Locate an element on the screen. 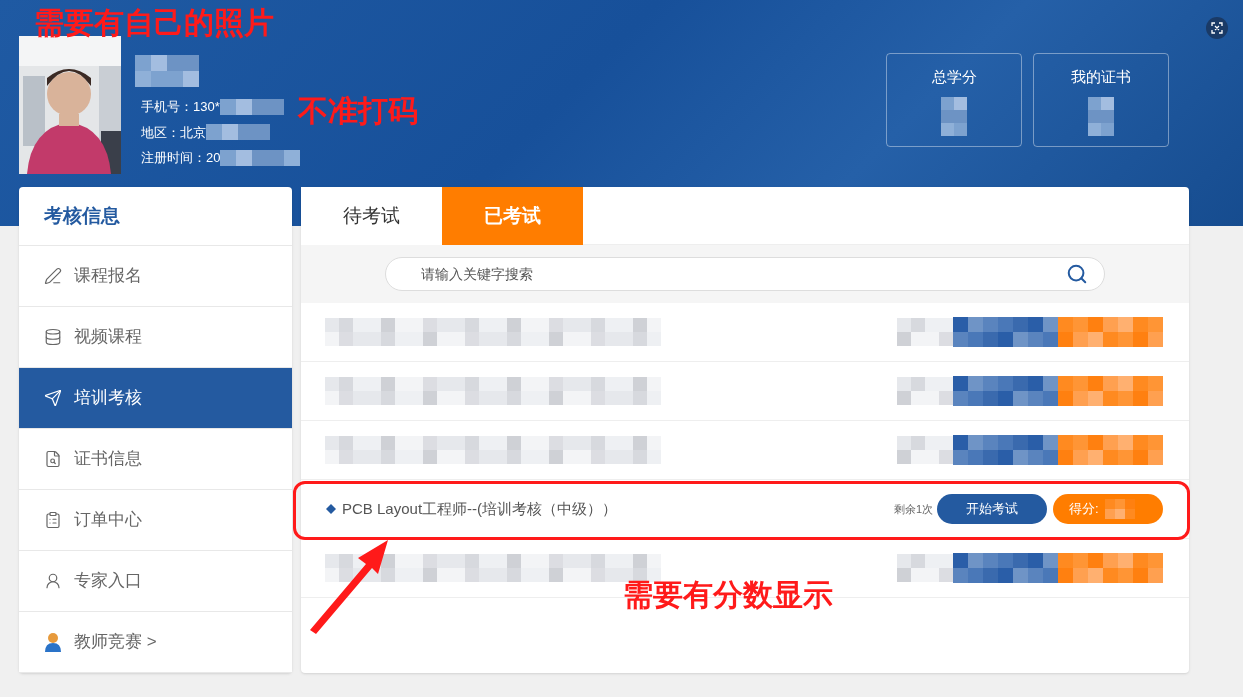  start-exam-button: 开始考试 is located at coordinates (992, 509).